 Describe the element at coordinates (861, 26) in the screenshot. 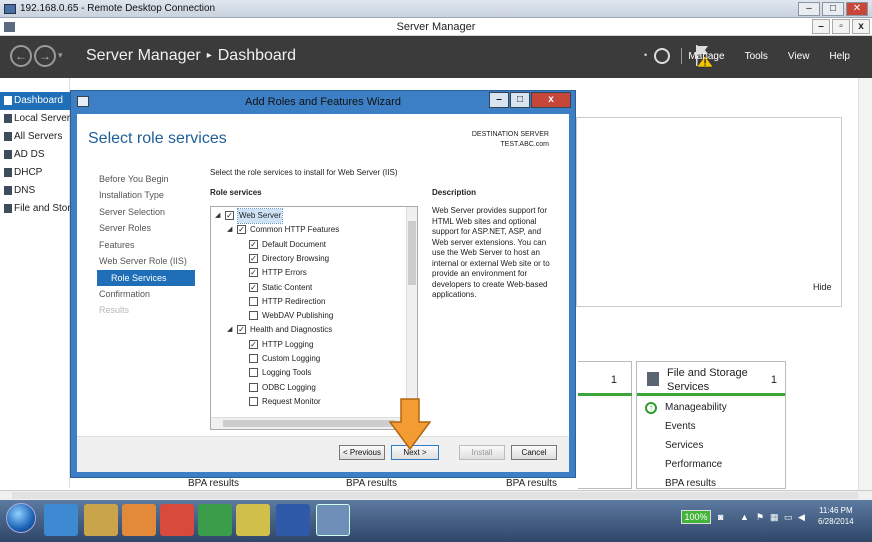

I see `sm-close-button: x` at that location.